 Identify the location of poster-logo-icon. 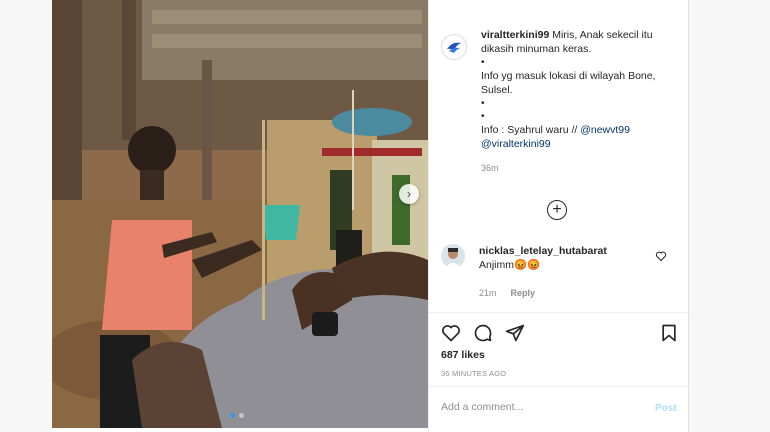
(454, 47).